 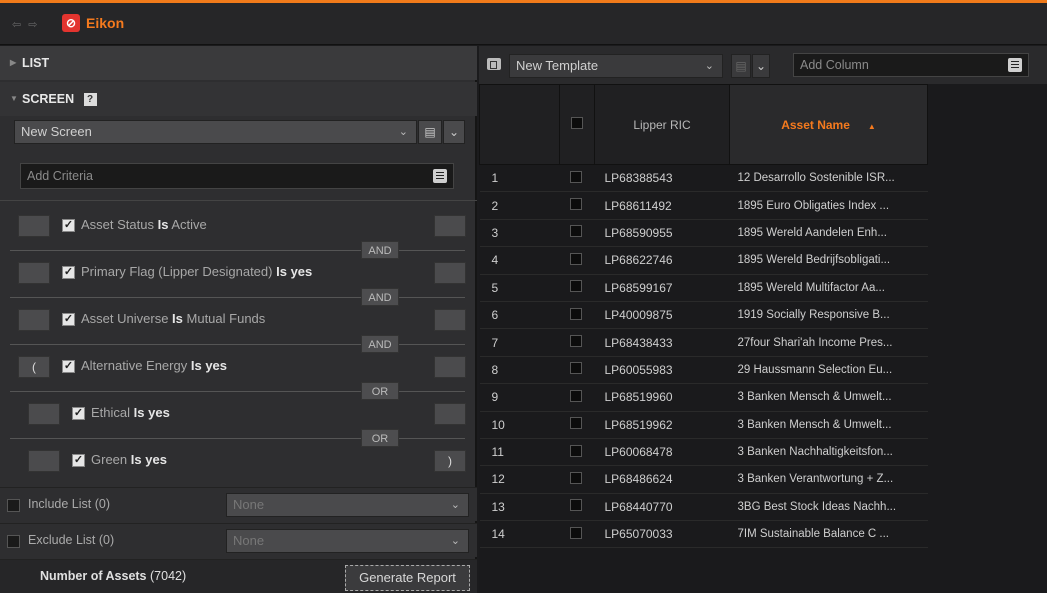 What do you see at coordinates (741, 66) in the screenshot?
I see `save-template-icon: ▤` at bounding box center [741, 66].